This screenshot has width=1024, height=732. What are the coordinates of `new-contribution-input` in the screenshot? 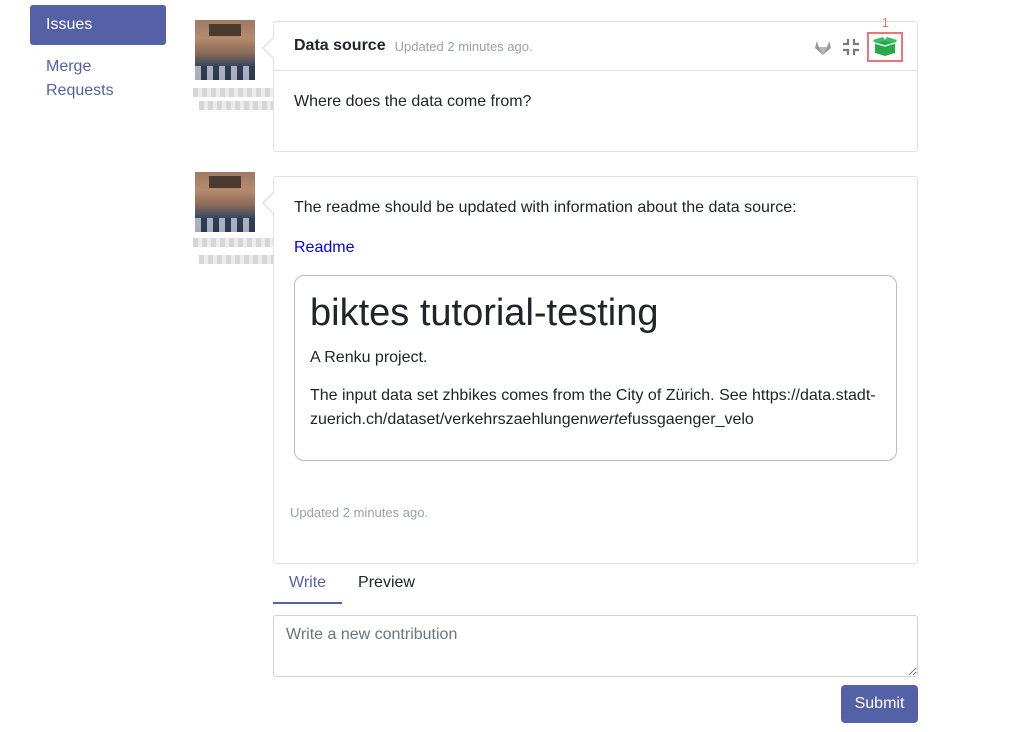 It's located at (595, 646).